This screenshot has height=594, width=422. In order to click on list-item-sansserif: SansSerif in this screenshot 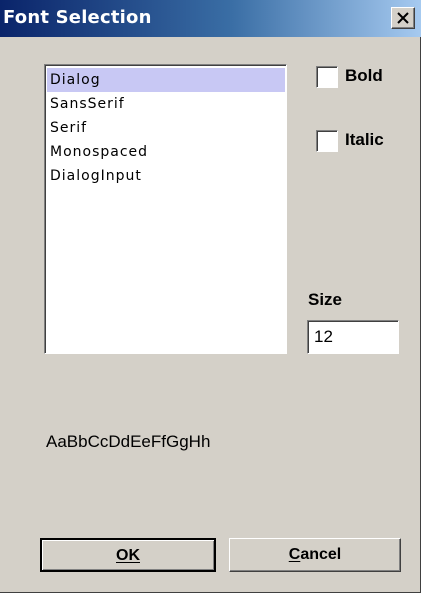, I will do `click(166, 104)`.